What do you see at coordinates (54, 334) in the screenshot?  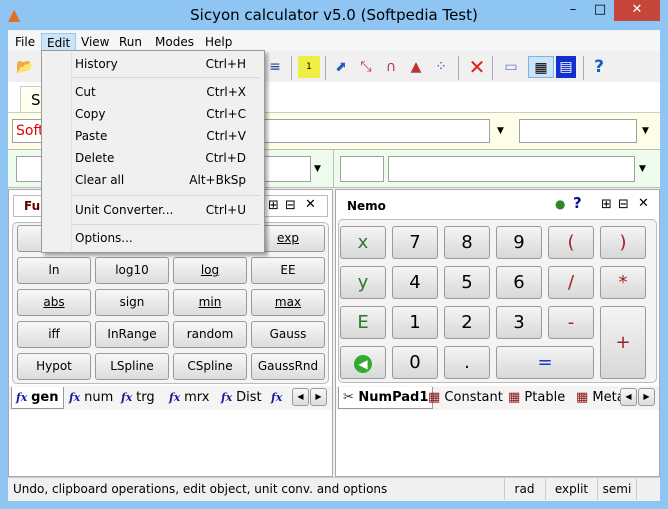 I see `function-button: iff` at bounding box center [54, 334].